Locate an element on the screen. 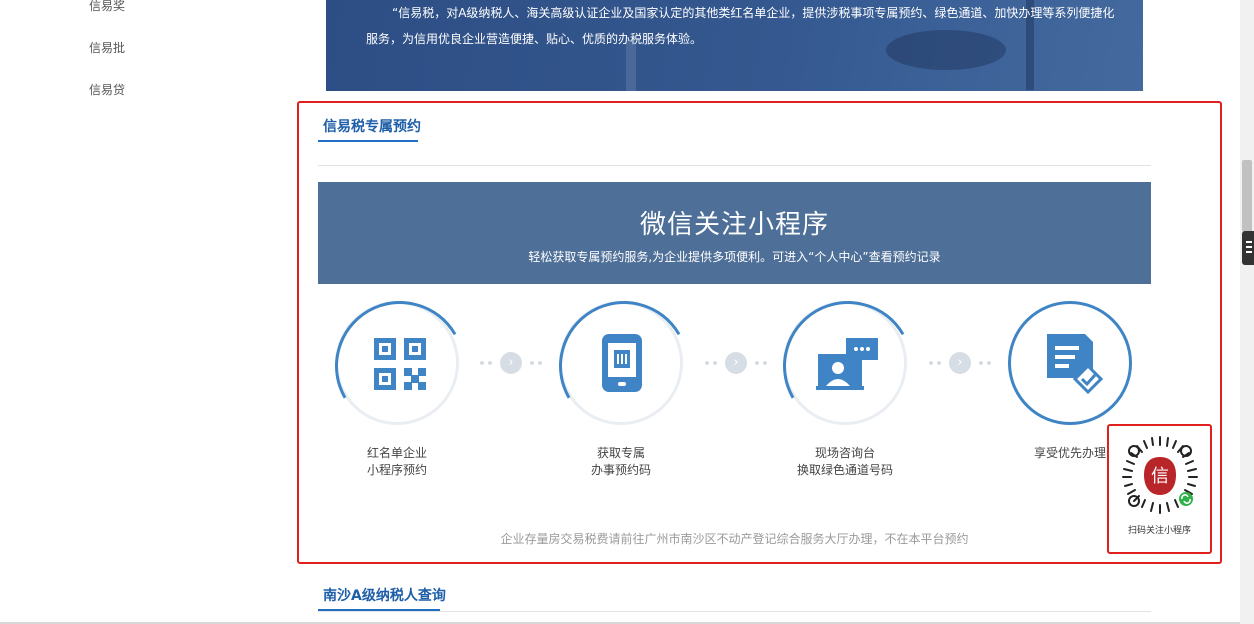 This screenshot has width=1254, height=624. step-2-circle is located at coordinates (624, 366).